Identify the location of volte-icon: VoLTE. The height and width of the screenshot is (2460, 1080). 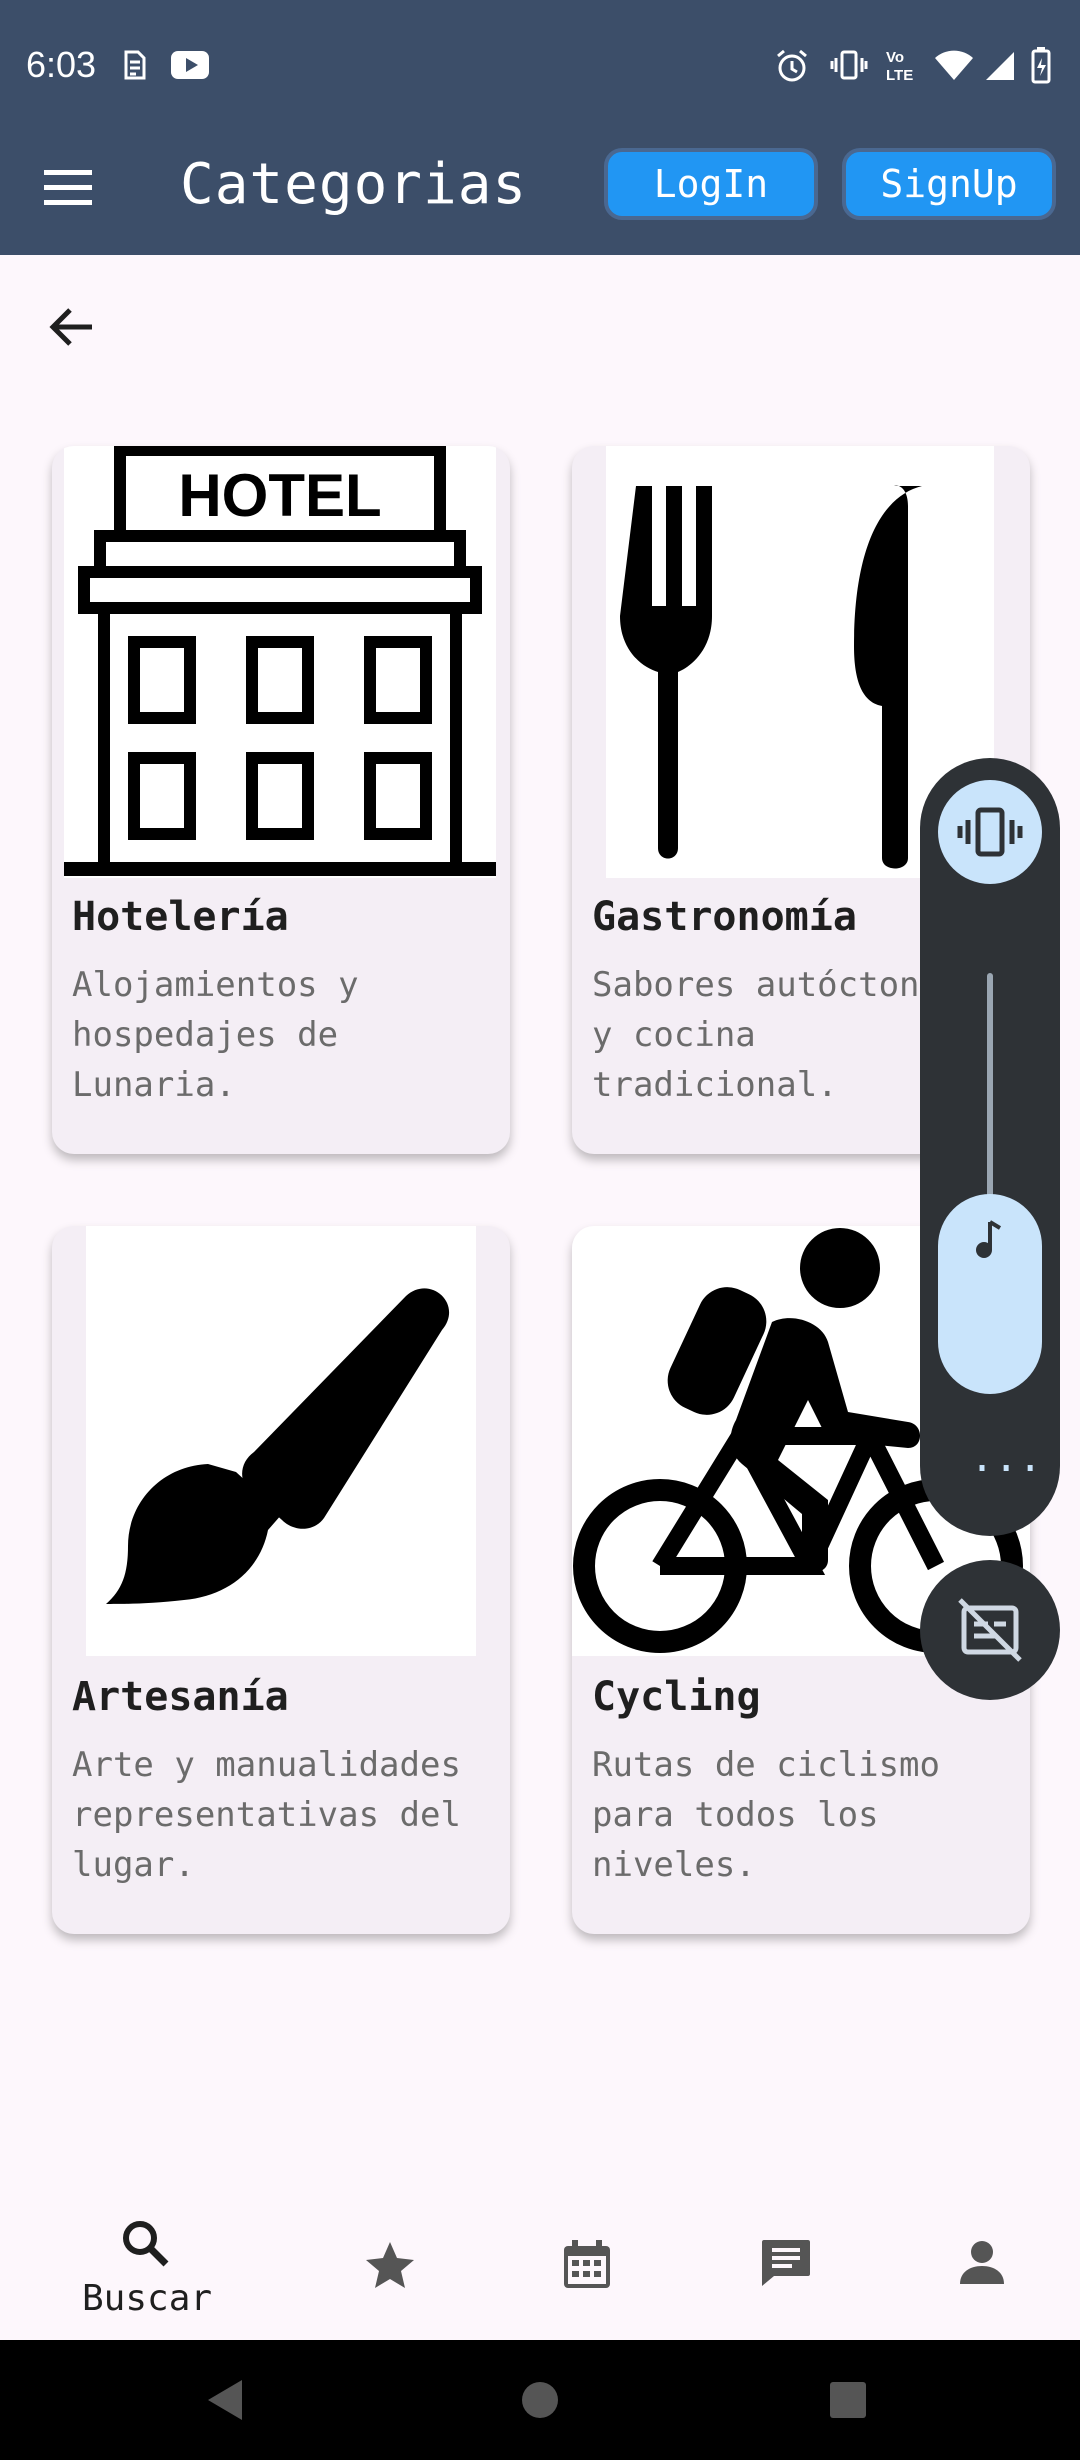
(899, 66).